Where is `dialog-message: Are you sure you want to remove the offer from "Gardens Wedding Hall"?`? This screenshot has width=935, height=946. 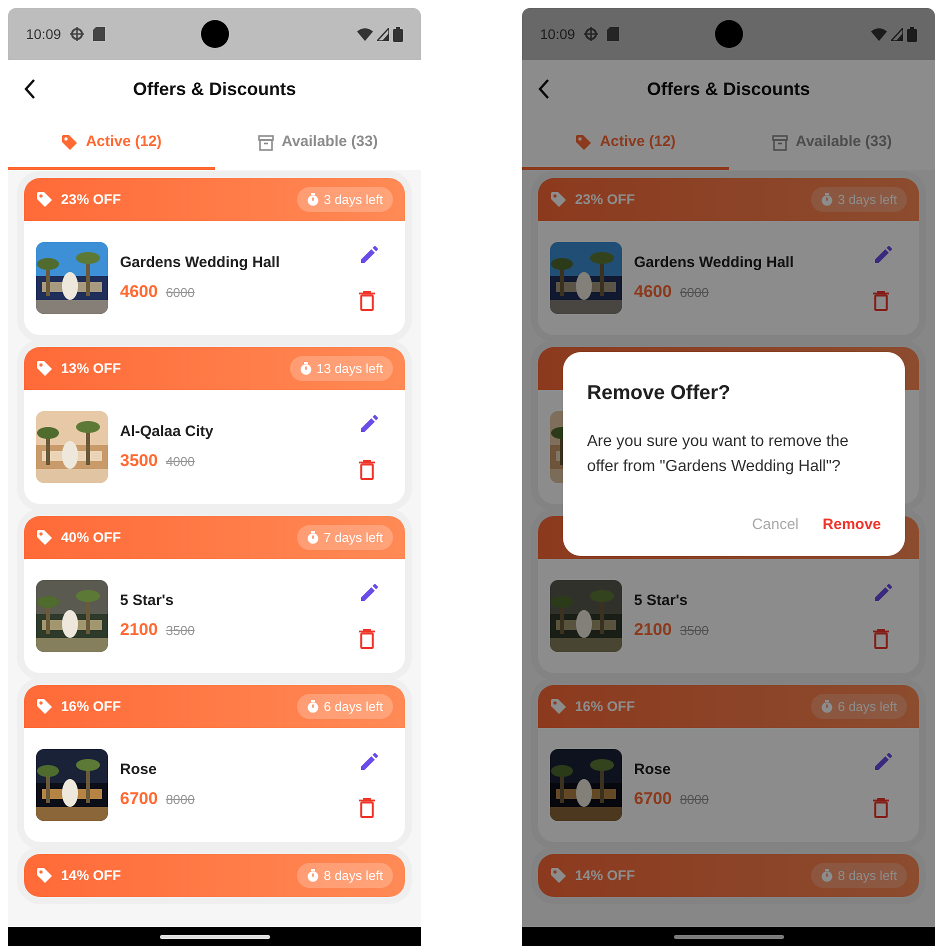 dialog-message: Are you sure you want to remove the offer from "Gardens Wedding Hall"? is located at coordinates (718, 454).